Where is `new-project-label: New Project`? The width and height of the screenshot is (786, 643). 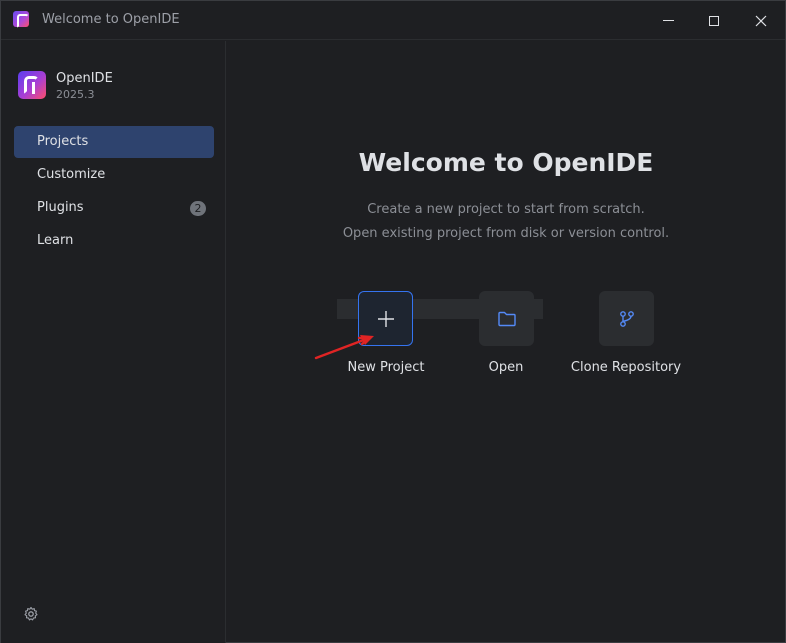 new-project-label: New Project is located at coordinates (386, 367).